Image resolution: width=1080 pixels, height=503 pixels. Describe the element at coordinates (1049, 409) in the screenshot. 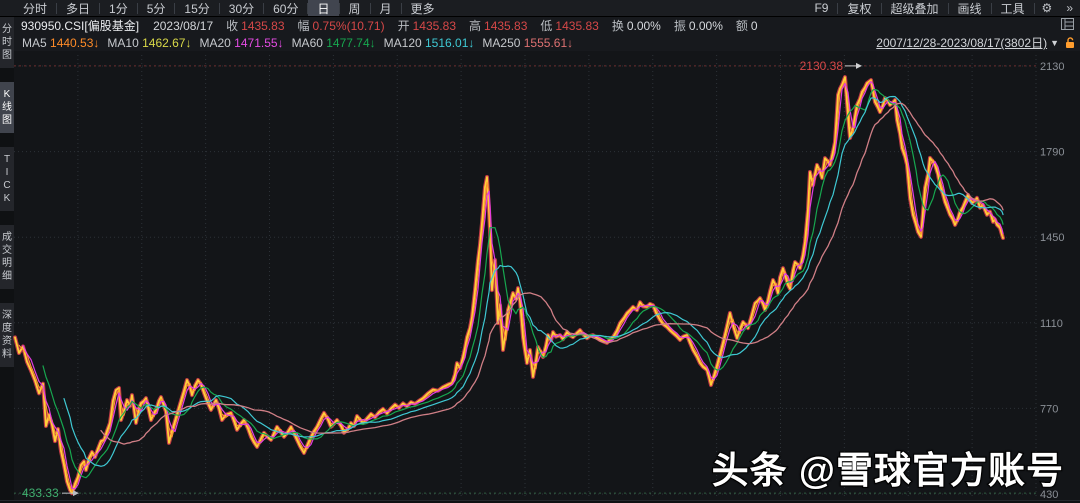

I see `y-axis-tick: 770` at that location.